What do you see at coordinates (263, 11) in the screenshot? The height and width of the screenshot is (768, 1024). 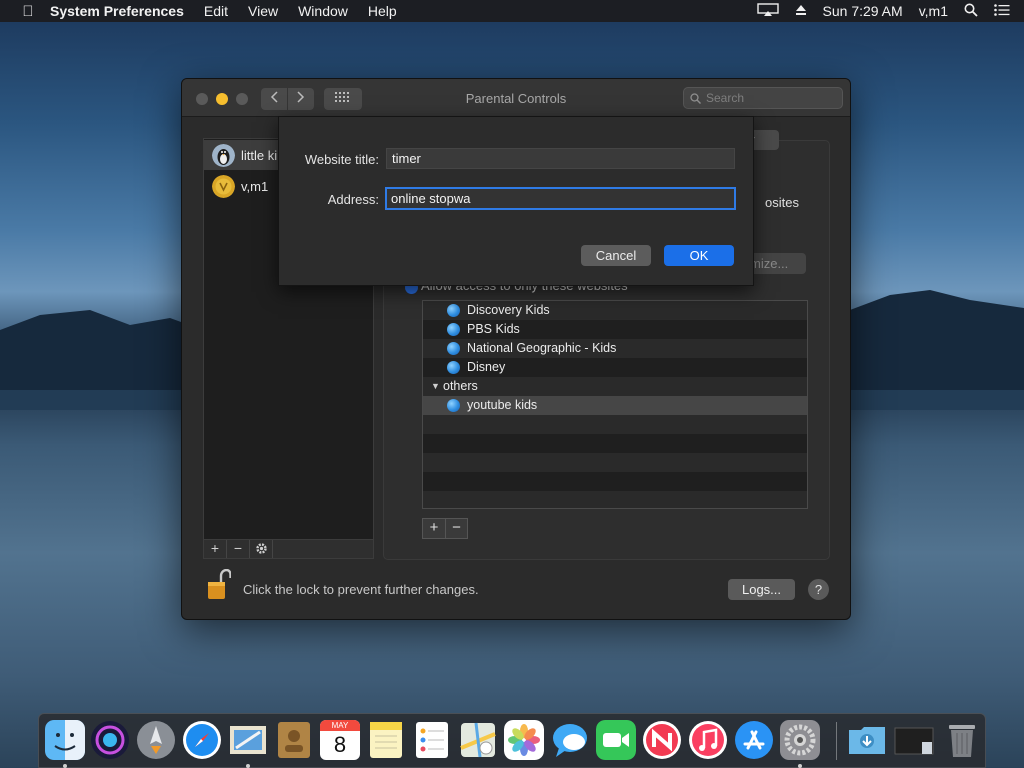 I see `menu-view: View` at bounding box center [263, 11].